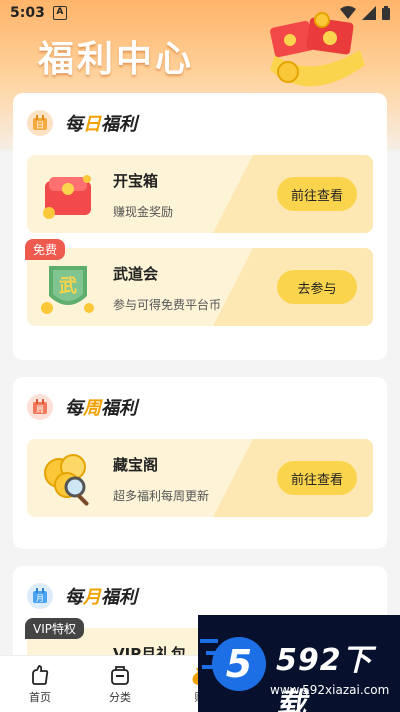  I want to click on category-icon, so click(120, 675).